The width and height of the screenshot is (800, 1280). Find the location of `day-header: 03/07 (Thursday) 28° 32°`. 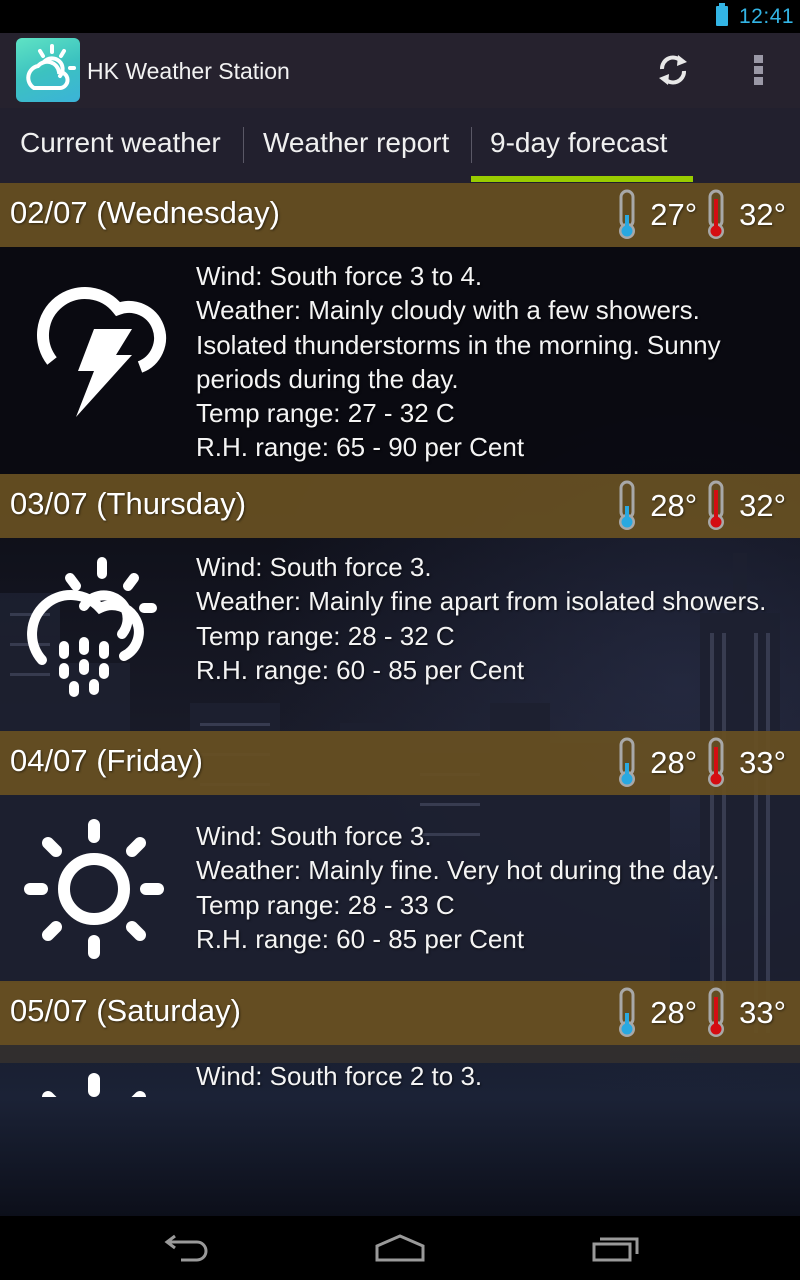

day-header: 03/07 (Thursday) 28° 32° is located at coordinates (400, 506).